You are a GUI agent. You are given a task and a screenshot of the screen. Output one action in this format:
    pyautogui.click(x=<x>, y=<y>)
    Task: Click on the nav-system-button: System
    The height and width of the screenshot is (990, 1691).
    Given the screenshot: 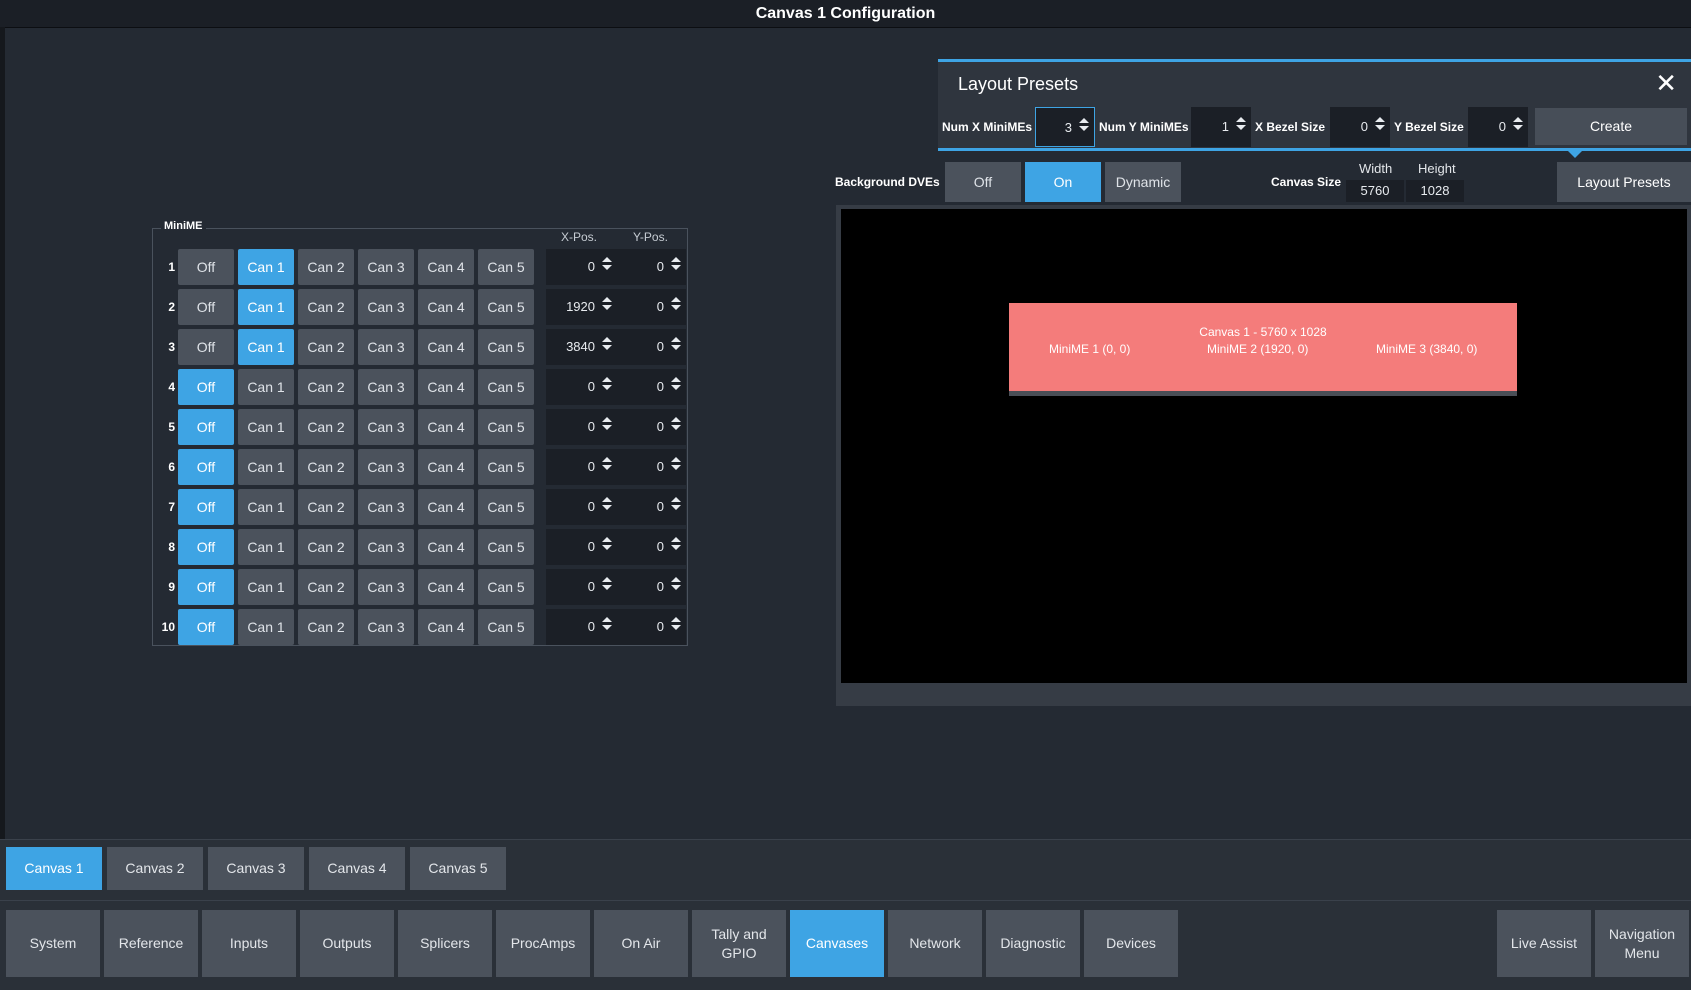 What is the action you would take?
    pyautogui.click(x=53, y=943)
    